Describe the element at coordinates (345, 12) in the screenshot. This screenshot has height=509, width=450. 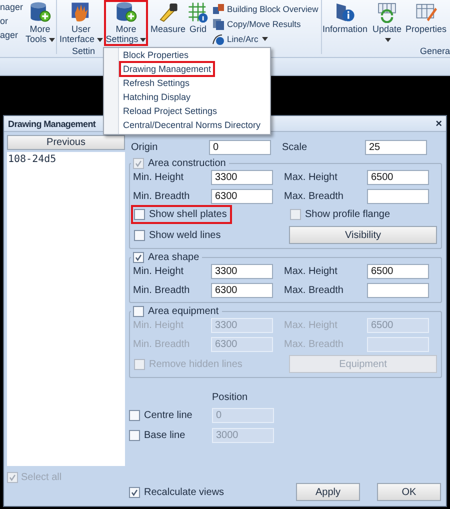
I see `information-icon` at that location.